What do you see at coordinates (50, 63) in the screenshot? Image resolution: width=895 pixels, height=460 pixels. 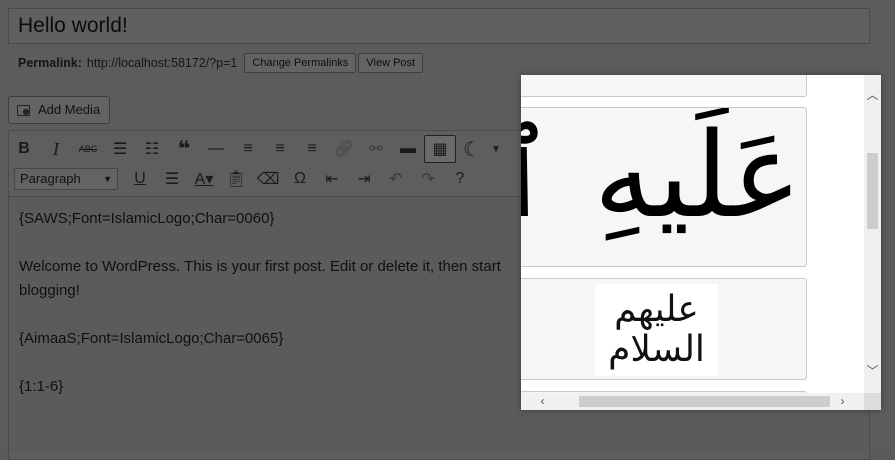 I see `permalink-label: Permalink:` at bounding box center [50, 63].